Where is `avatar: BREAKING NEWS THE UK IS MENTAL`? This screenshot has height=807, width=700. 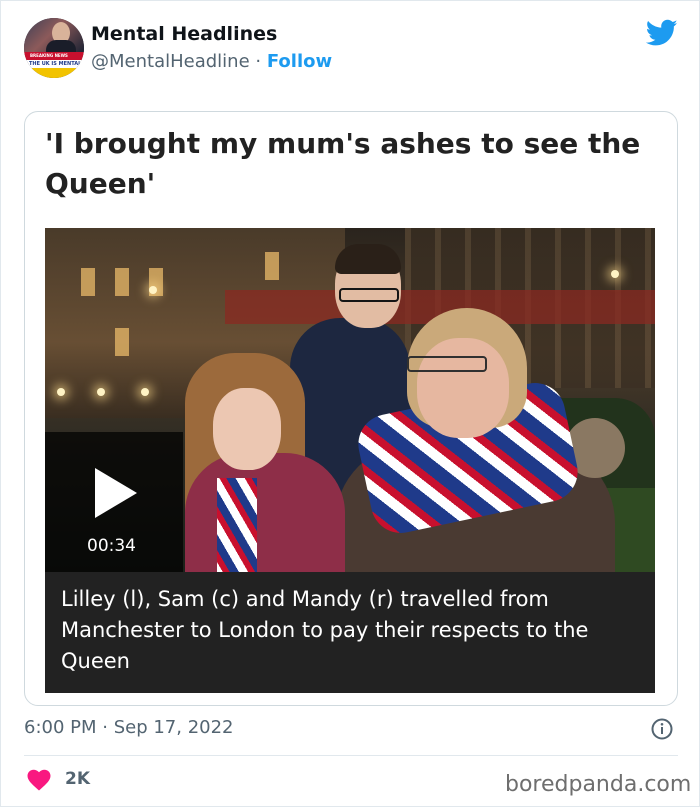 avatar: BREAKING NEWS THE UK IS MENTAL is located at coordinates (54, 48).